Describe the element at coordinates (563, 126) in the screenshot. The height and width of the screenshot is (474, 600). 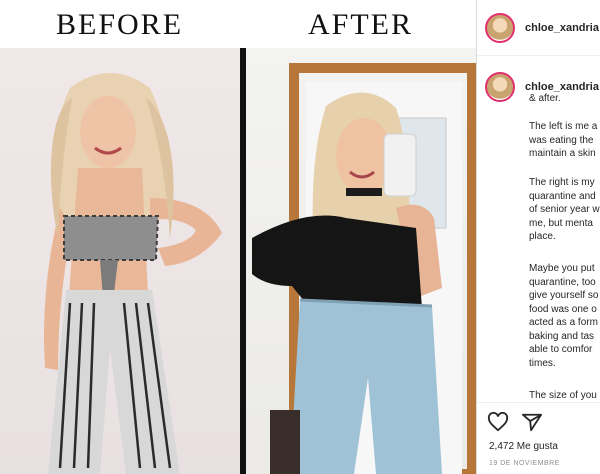
I see `caption-line: The left is me a` at that location.